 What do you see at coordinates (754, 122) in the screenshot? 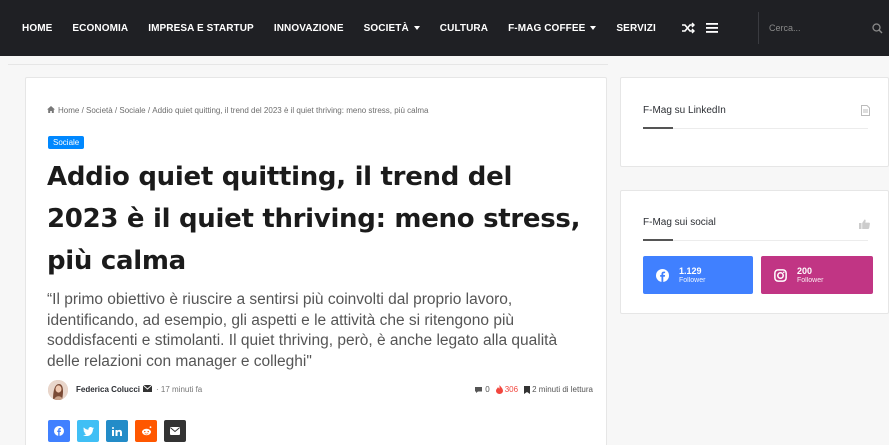
I see `linkedin-widget: F-Mag su LinkedIn` at bounding box center [754, 122].